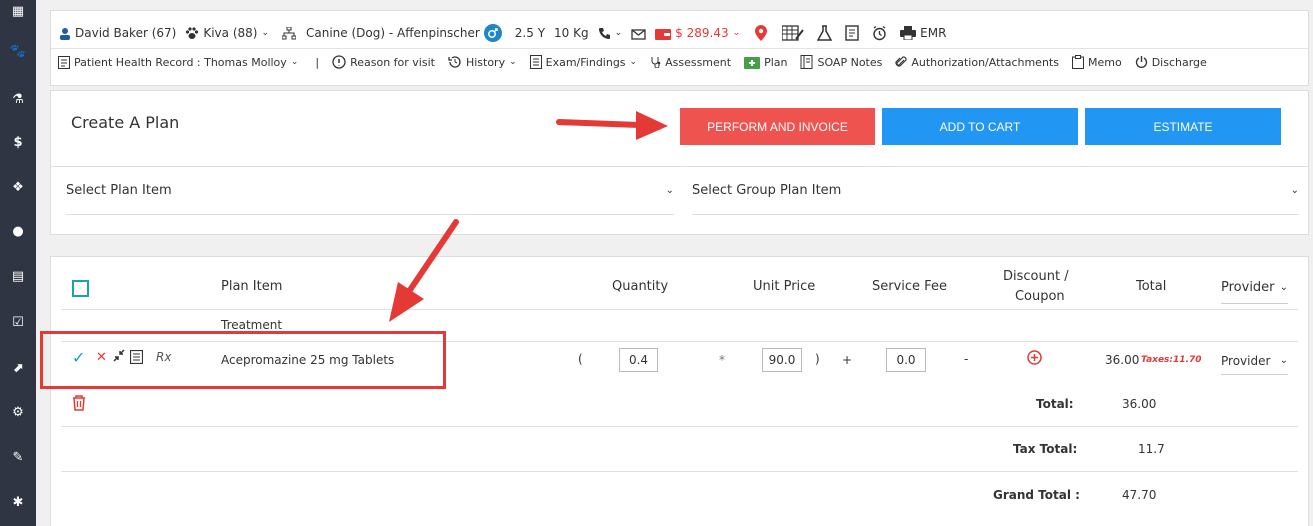 This screenshot has width=1313, height=526. Describe the element at coordinates (252, 325) in the screenshot. I see `section-treatment: Treatment` at that location.